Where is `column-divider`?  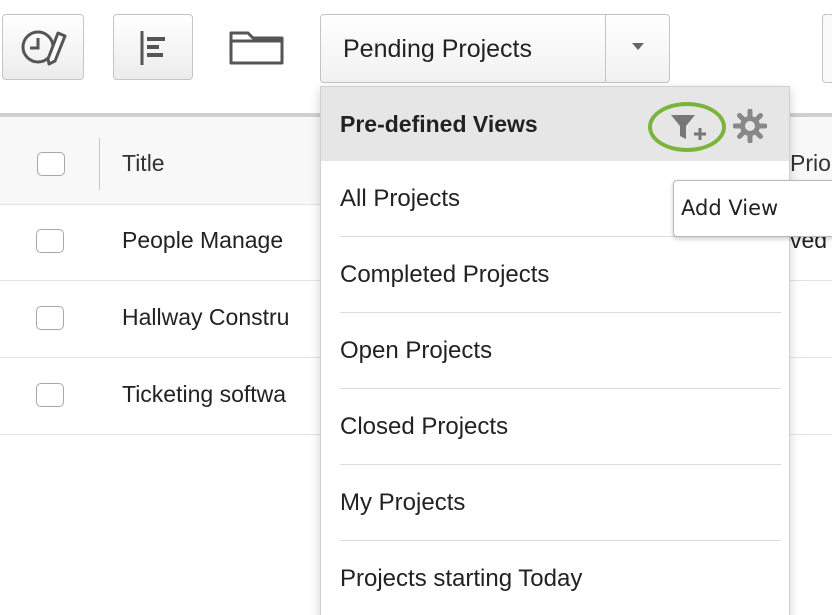
column-divider is located at coordinates (99, 164).